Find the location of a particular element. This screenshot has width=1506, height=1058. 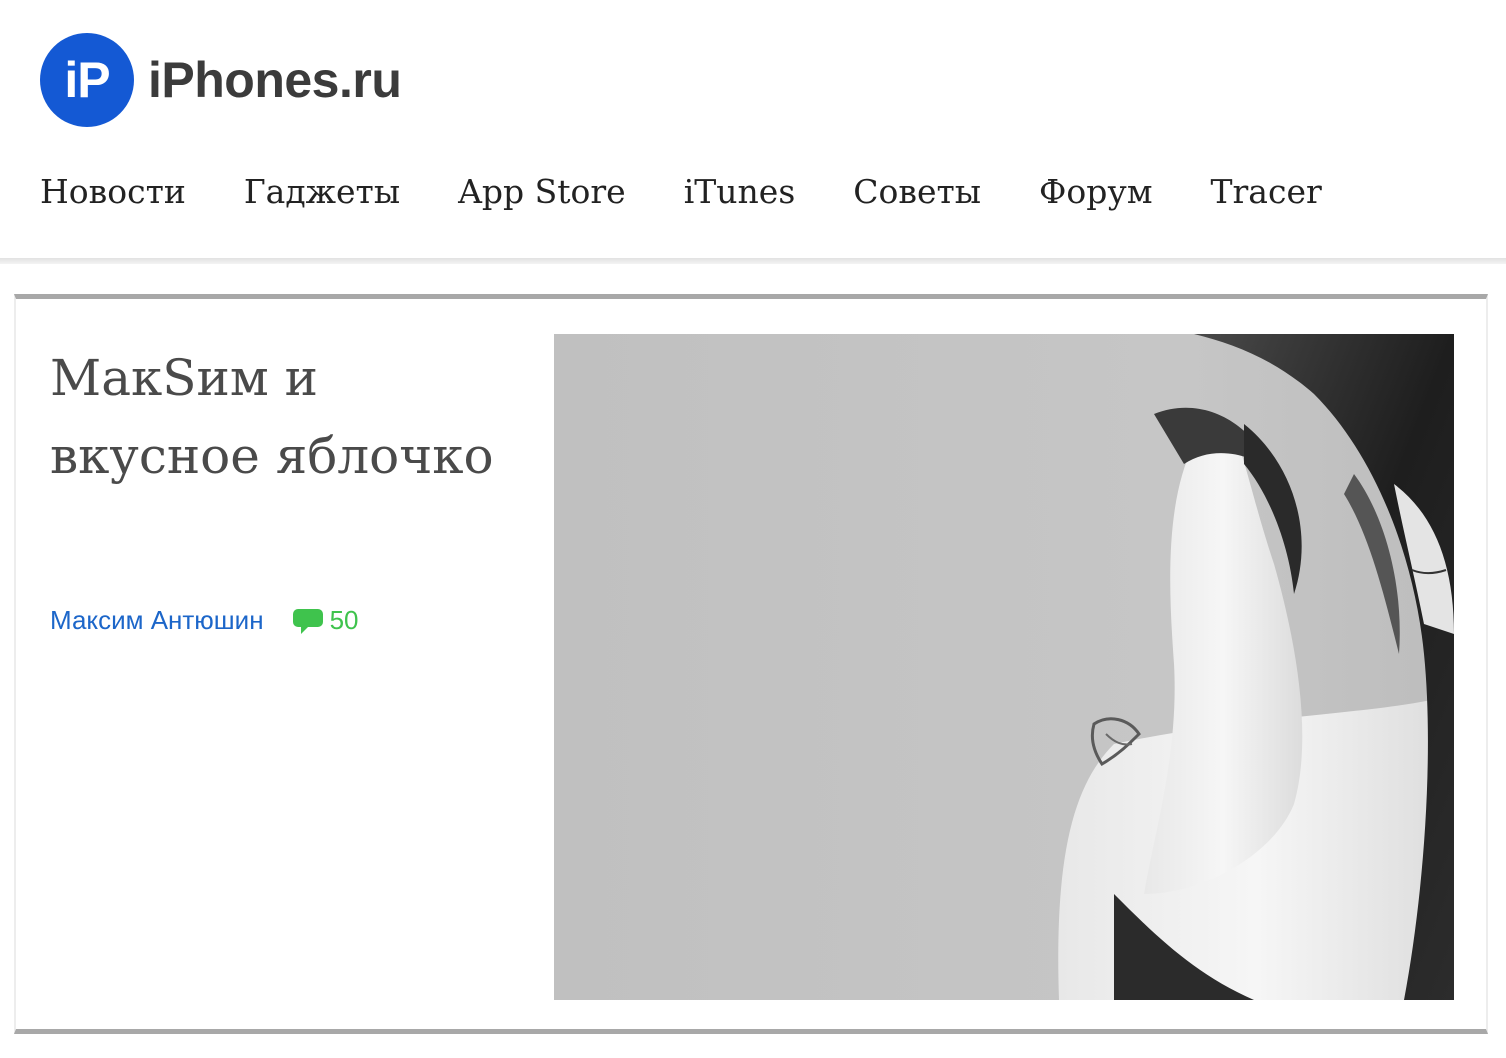

nav-item-novosti: Новости is located at coordinates (113, 192).